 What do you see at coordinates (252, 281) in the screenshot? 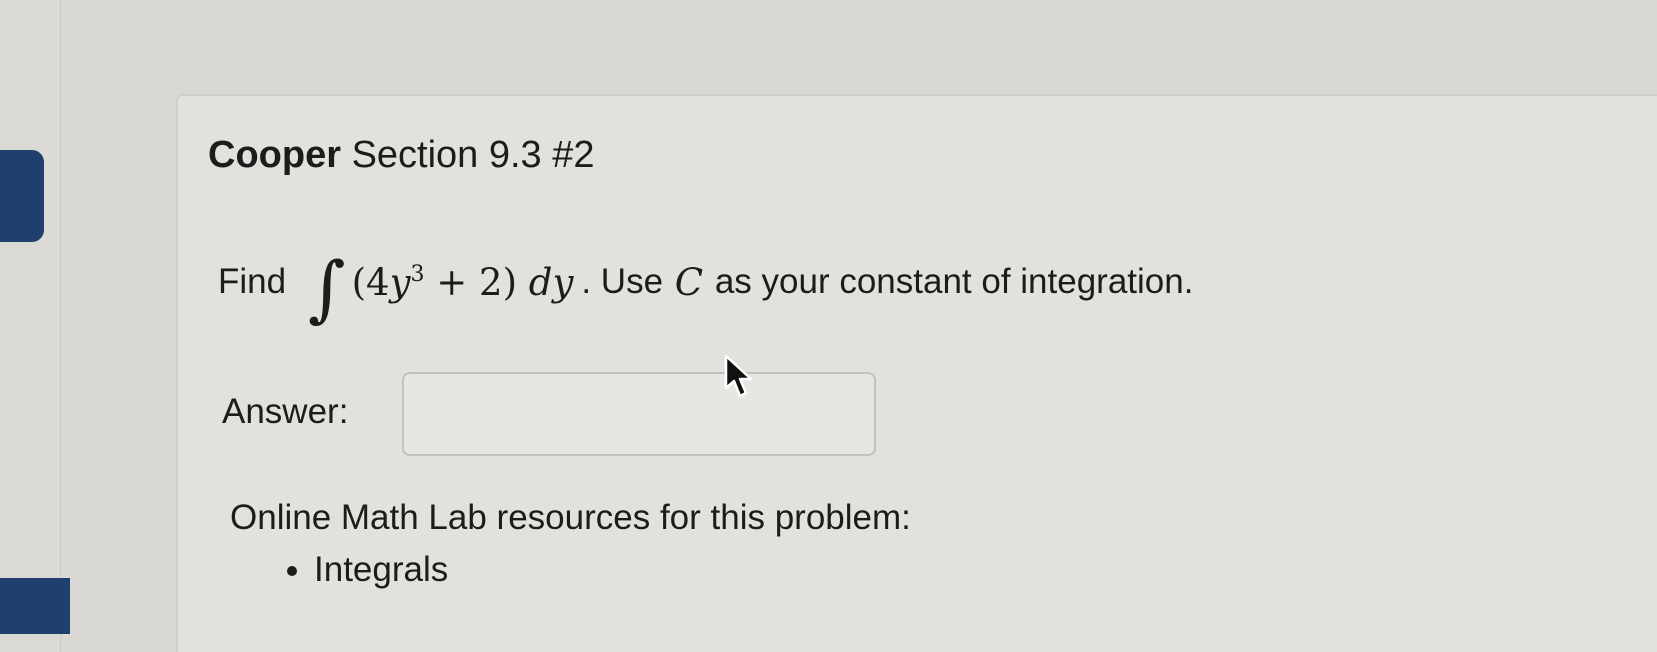
I see `prompt-prefix: Find` at bounding box center [252, 281].